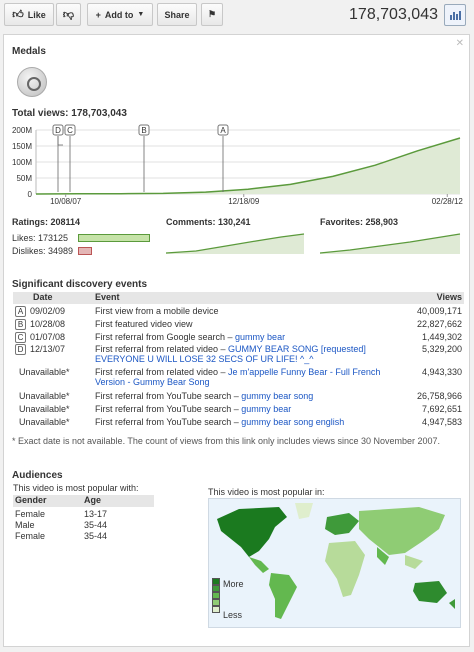 This screenshot has height=652, width=474. I want to click on discovery-events-title: Significant discovery events, so click(80, 284).